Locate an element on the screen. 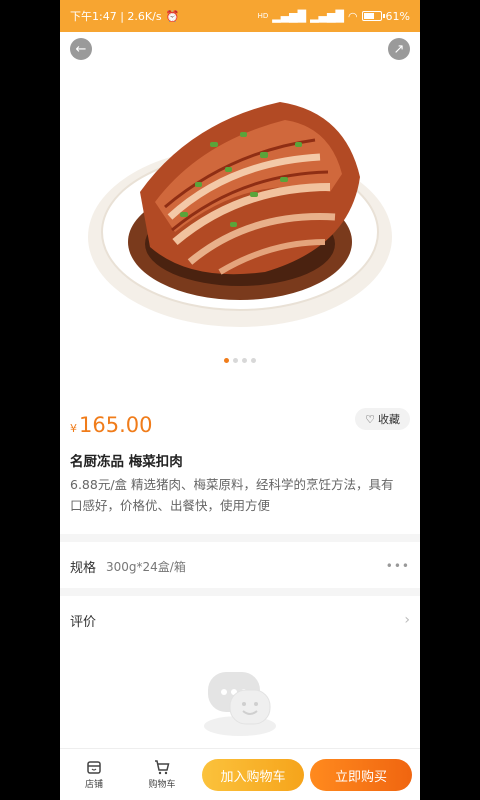  buy-now-button: 立即购买 is located at coordinates (361, 775).